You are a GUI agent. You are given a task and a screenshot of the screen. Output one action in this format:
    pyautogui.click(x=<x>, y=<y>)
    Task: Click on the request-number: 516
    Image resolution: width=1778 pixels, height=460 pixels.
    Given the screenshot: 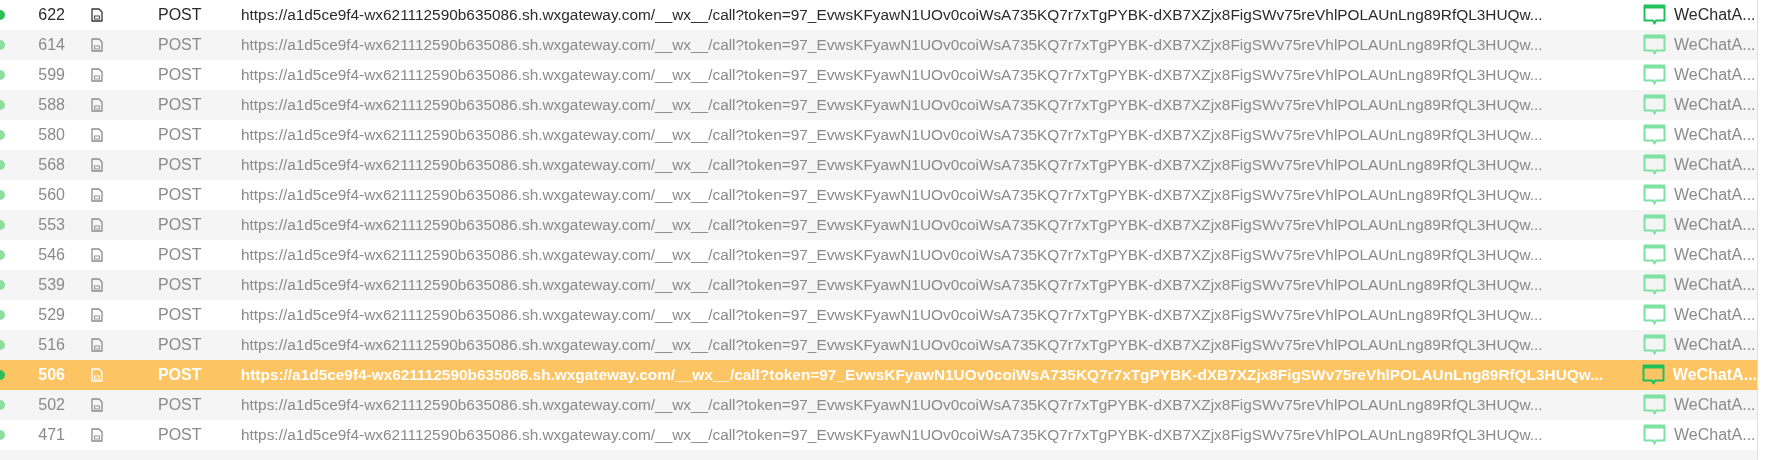 What is the action you would take?
    pyautogui.click(x=51, y=345)
    